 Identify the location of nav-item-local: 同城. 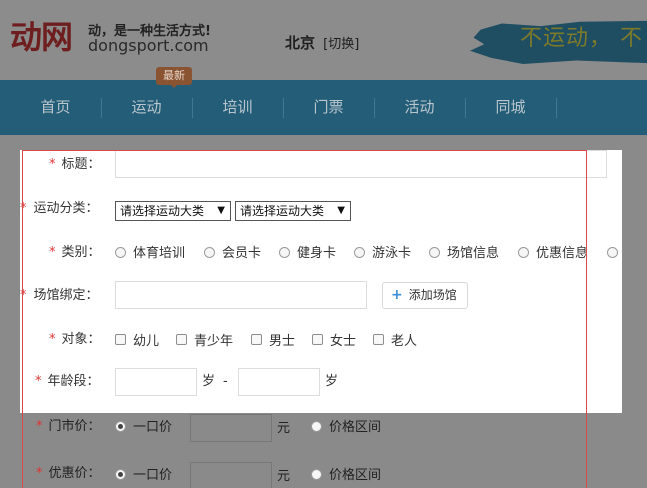
(510, 107).